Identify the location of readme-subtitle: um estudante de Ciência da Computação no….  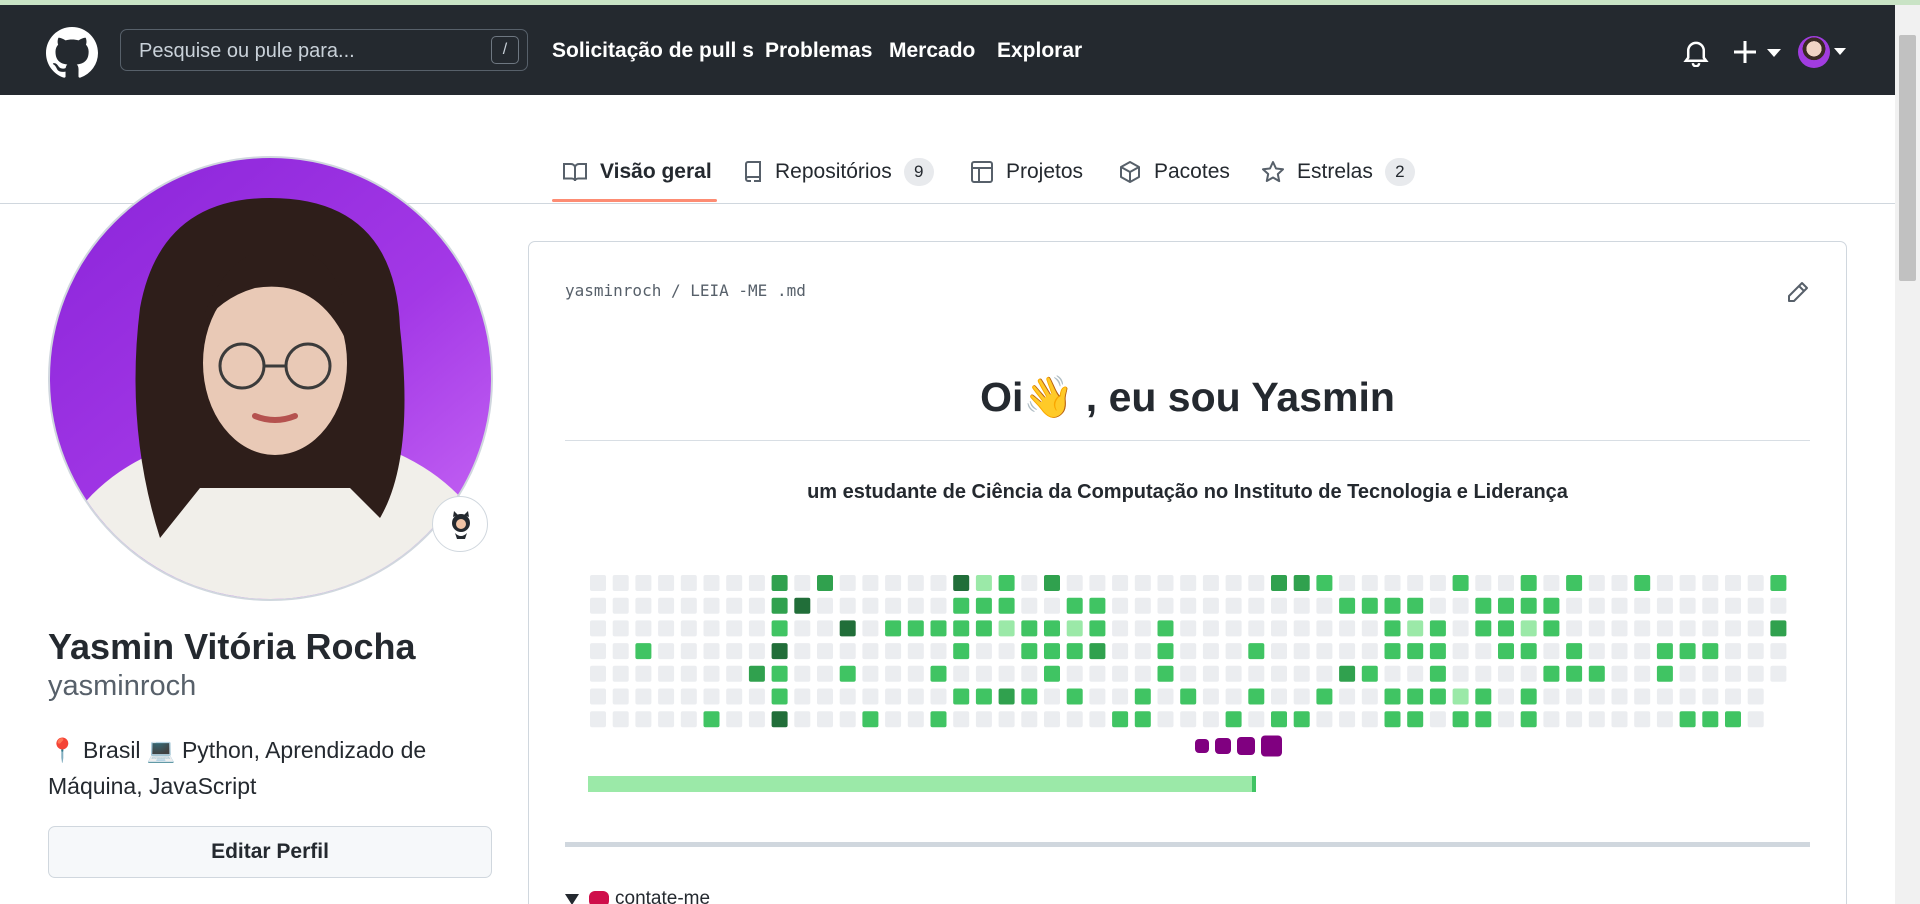
(1187, 492).